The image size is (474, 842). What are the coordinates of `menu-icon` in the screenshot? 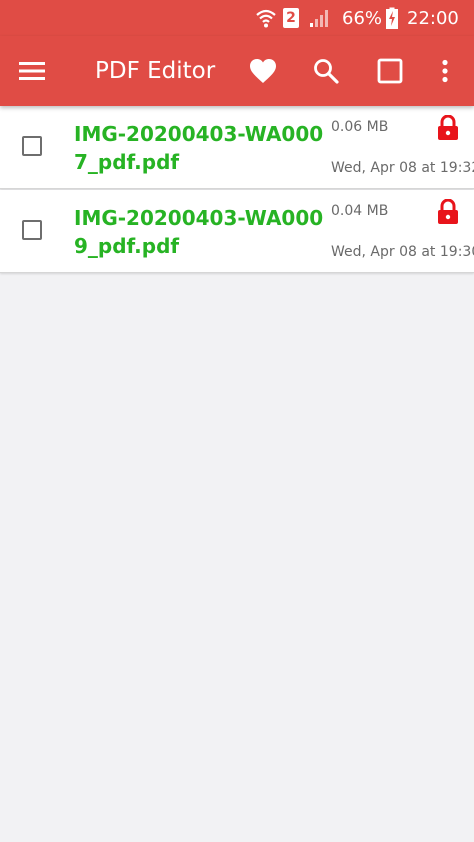 It's located at (32, 71).